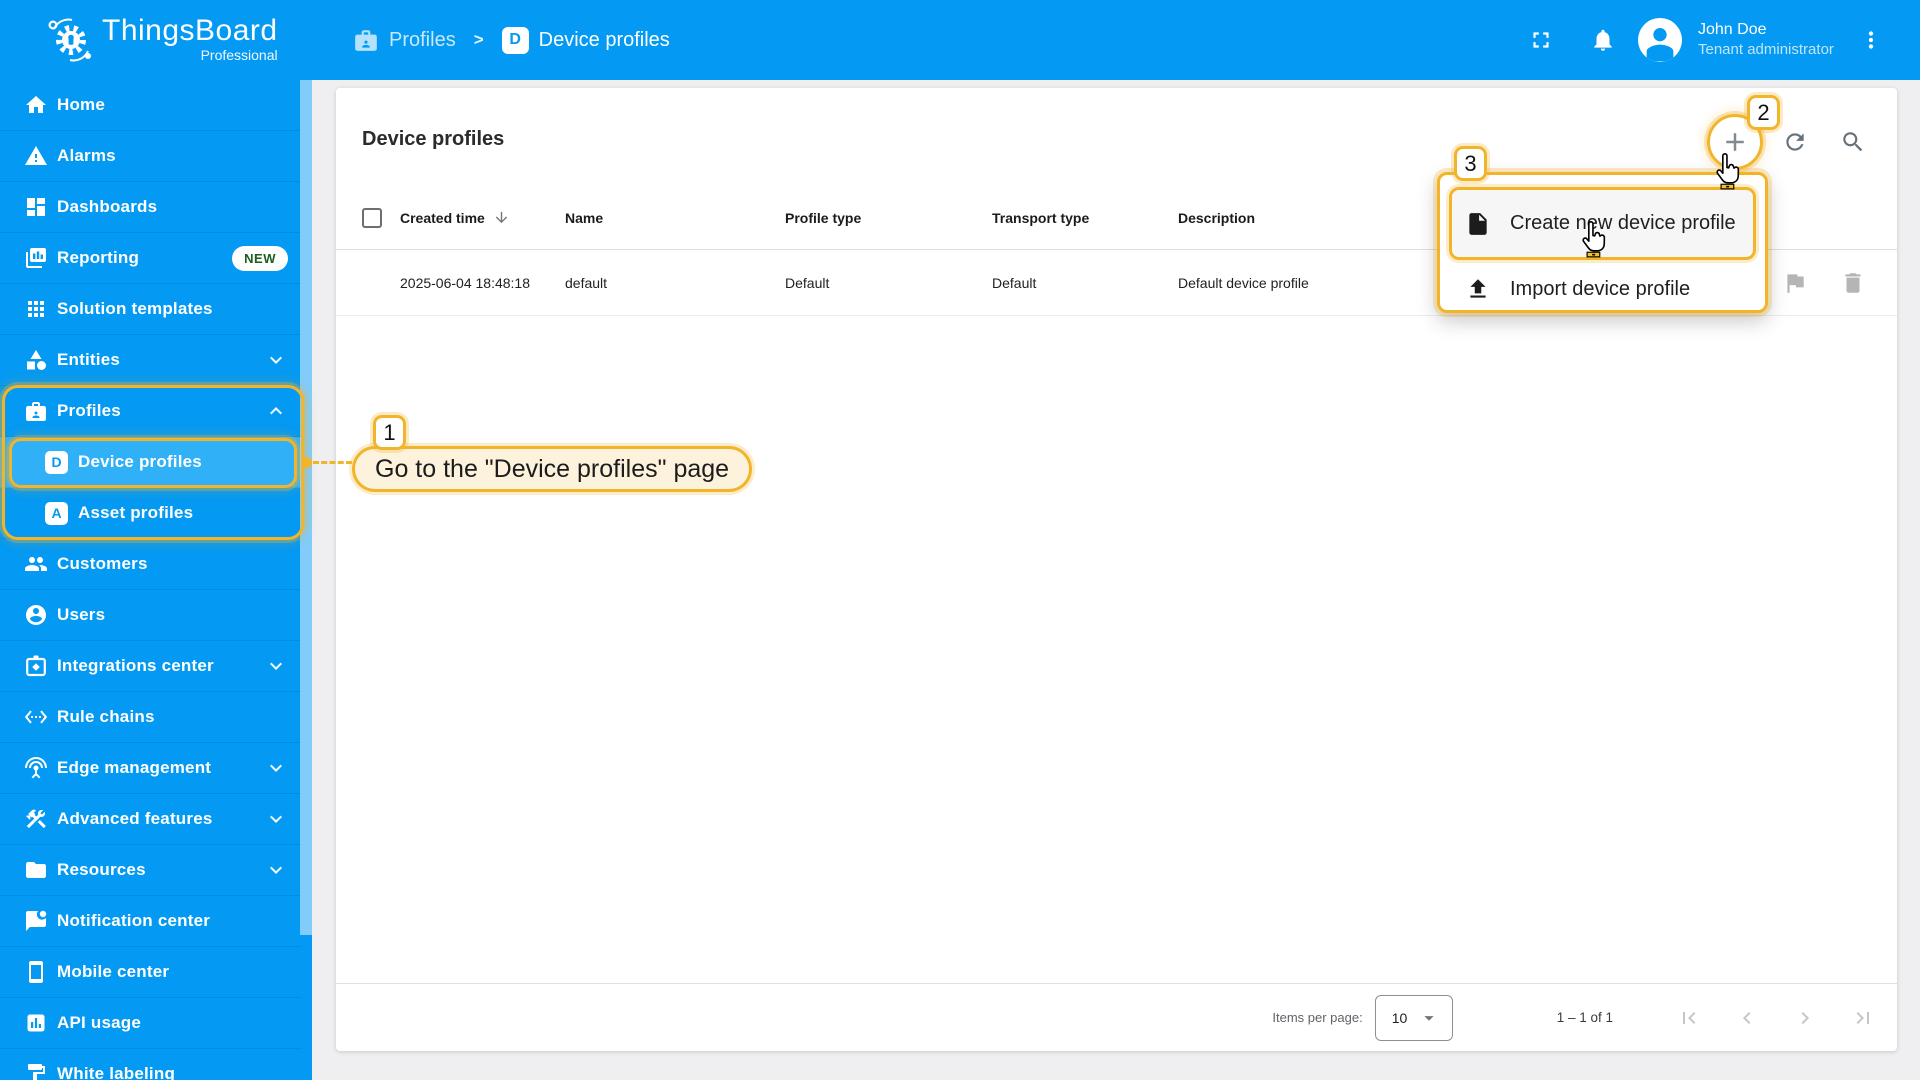  I want to click on chevron-up-icon, so click(276, 411).